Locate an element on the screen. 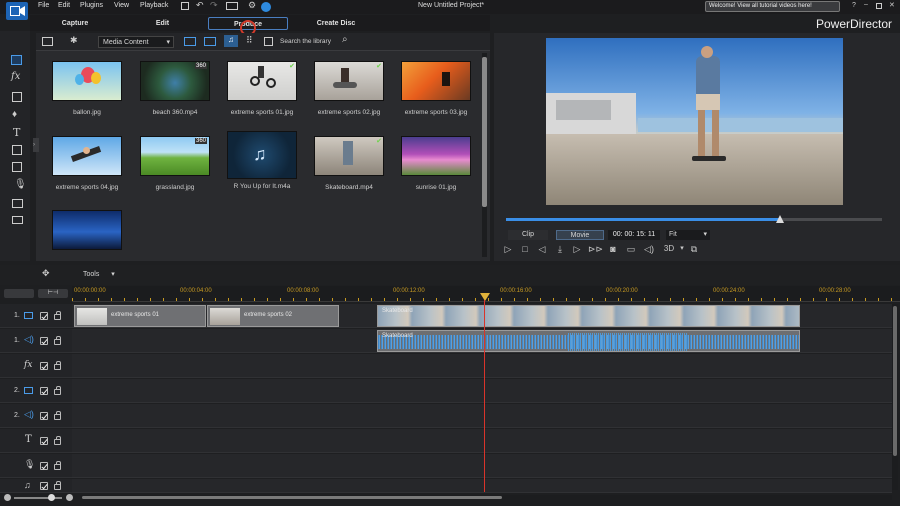 This screenshot has height=506, width=900. fx-room-icon: fx is located at coordinates (15, 76).